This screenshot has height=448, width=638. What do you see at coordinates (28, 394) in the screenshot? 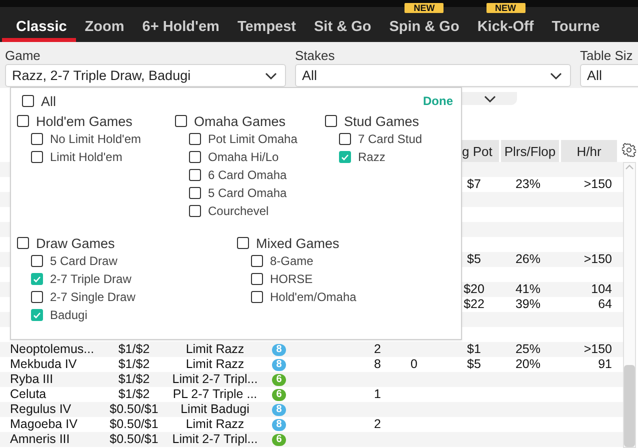
I see `table-name-cell: Celuta` at bounding box center [28, 394].